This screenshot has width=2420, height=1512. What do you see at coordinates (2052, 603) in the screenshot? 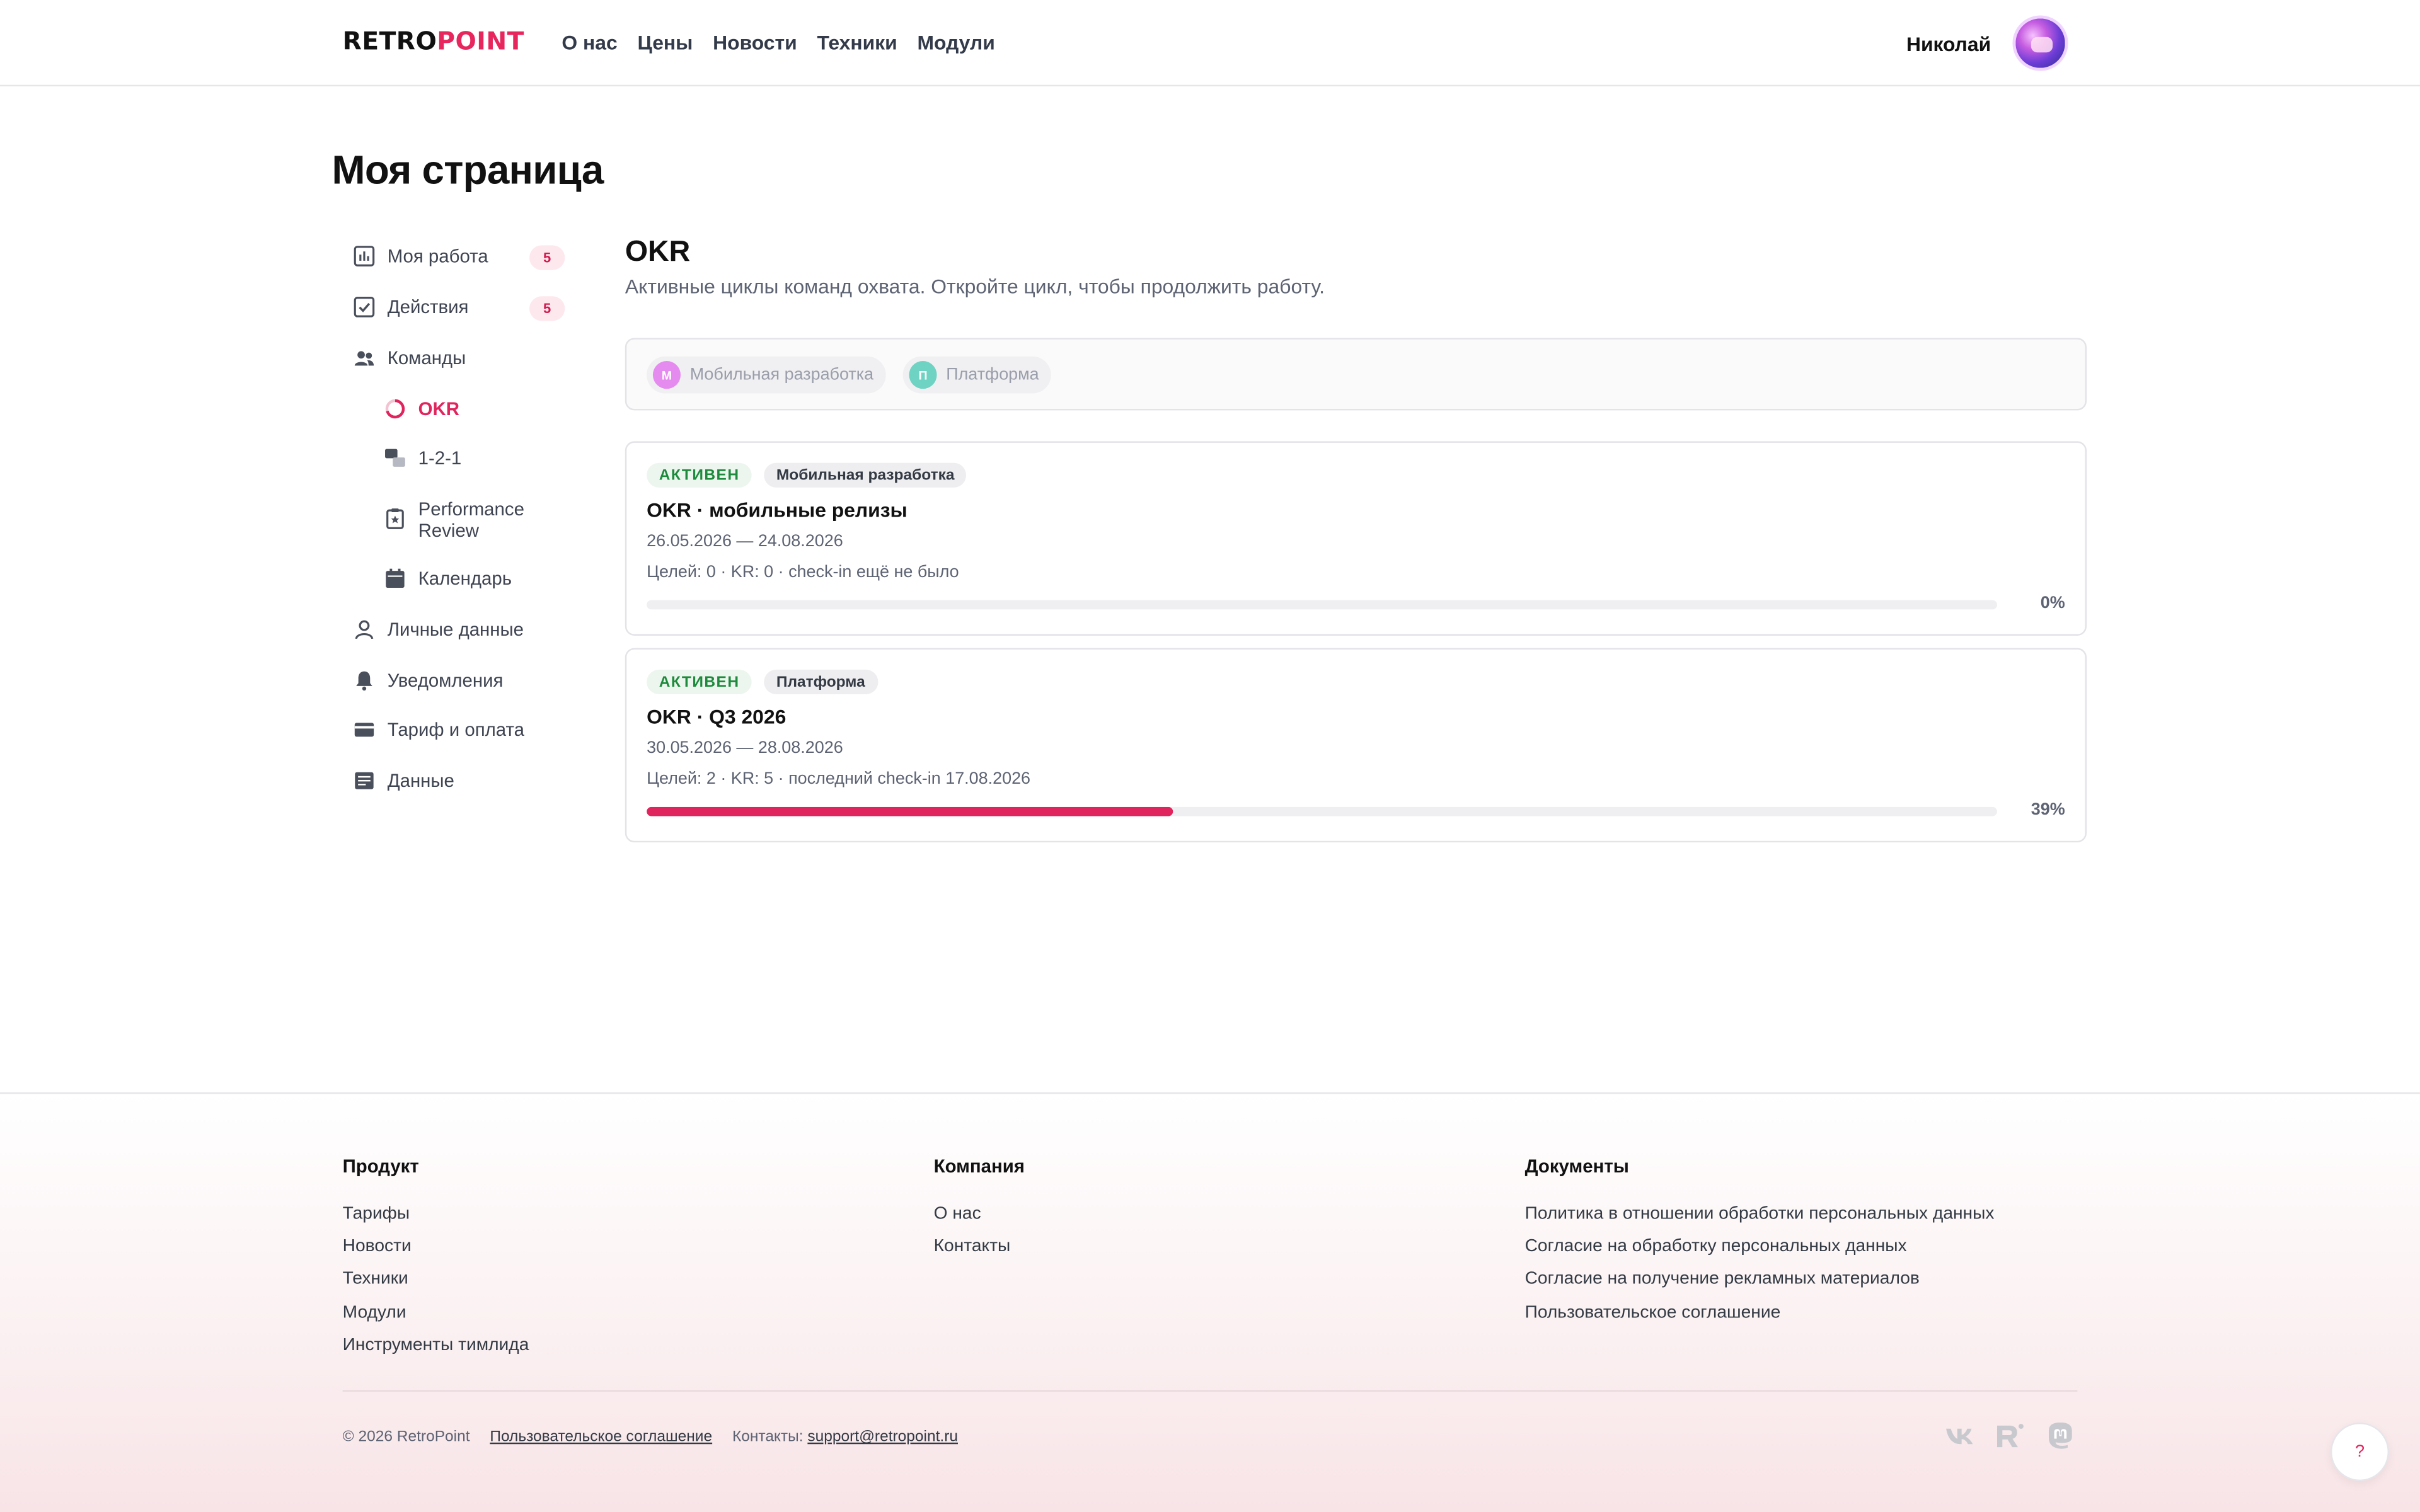
I see `progress-percent: 0%` at bounding box center [2052, 603].